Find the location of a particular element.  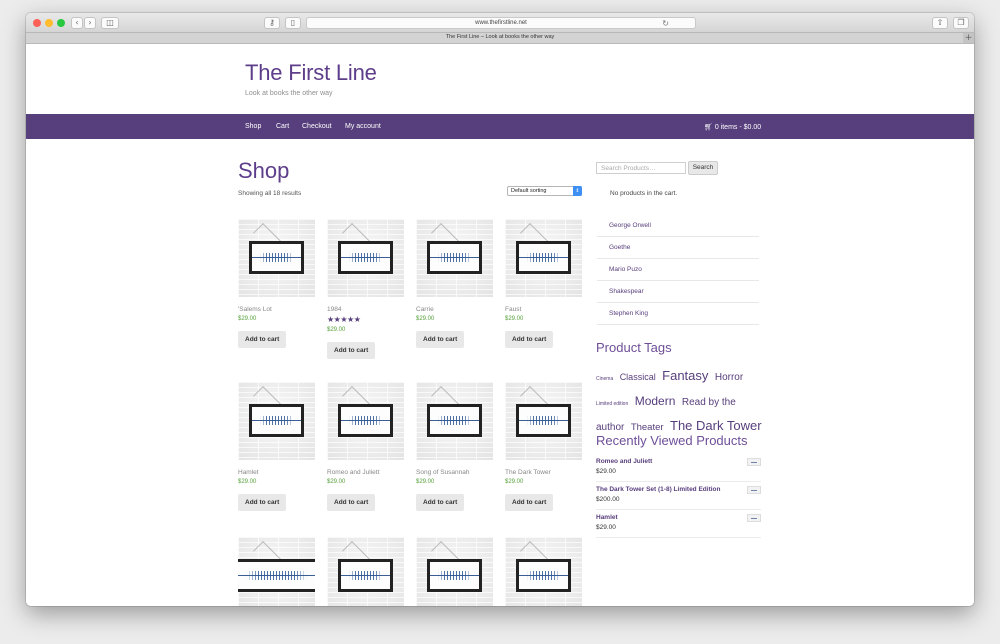

product-name: Hamlet is located at coordinates (276, 472).